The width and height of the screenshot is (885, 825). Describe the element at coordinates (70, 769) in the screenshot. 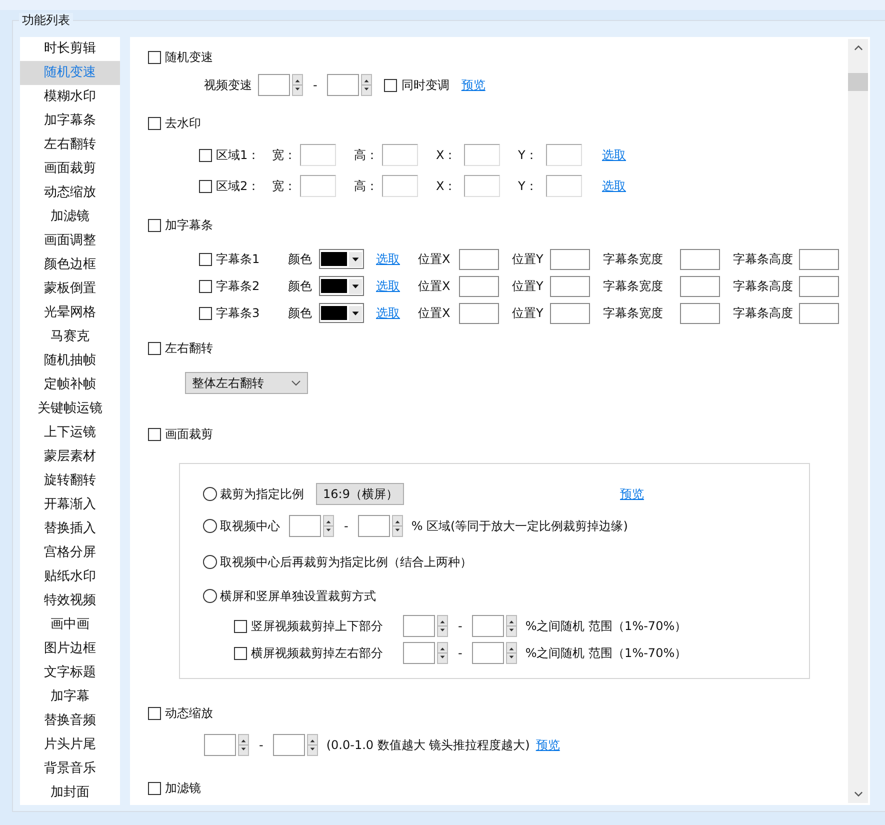

I see `sidebar-item: 背景音乐` at that location.